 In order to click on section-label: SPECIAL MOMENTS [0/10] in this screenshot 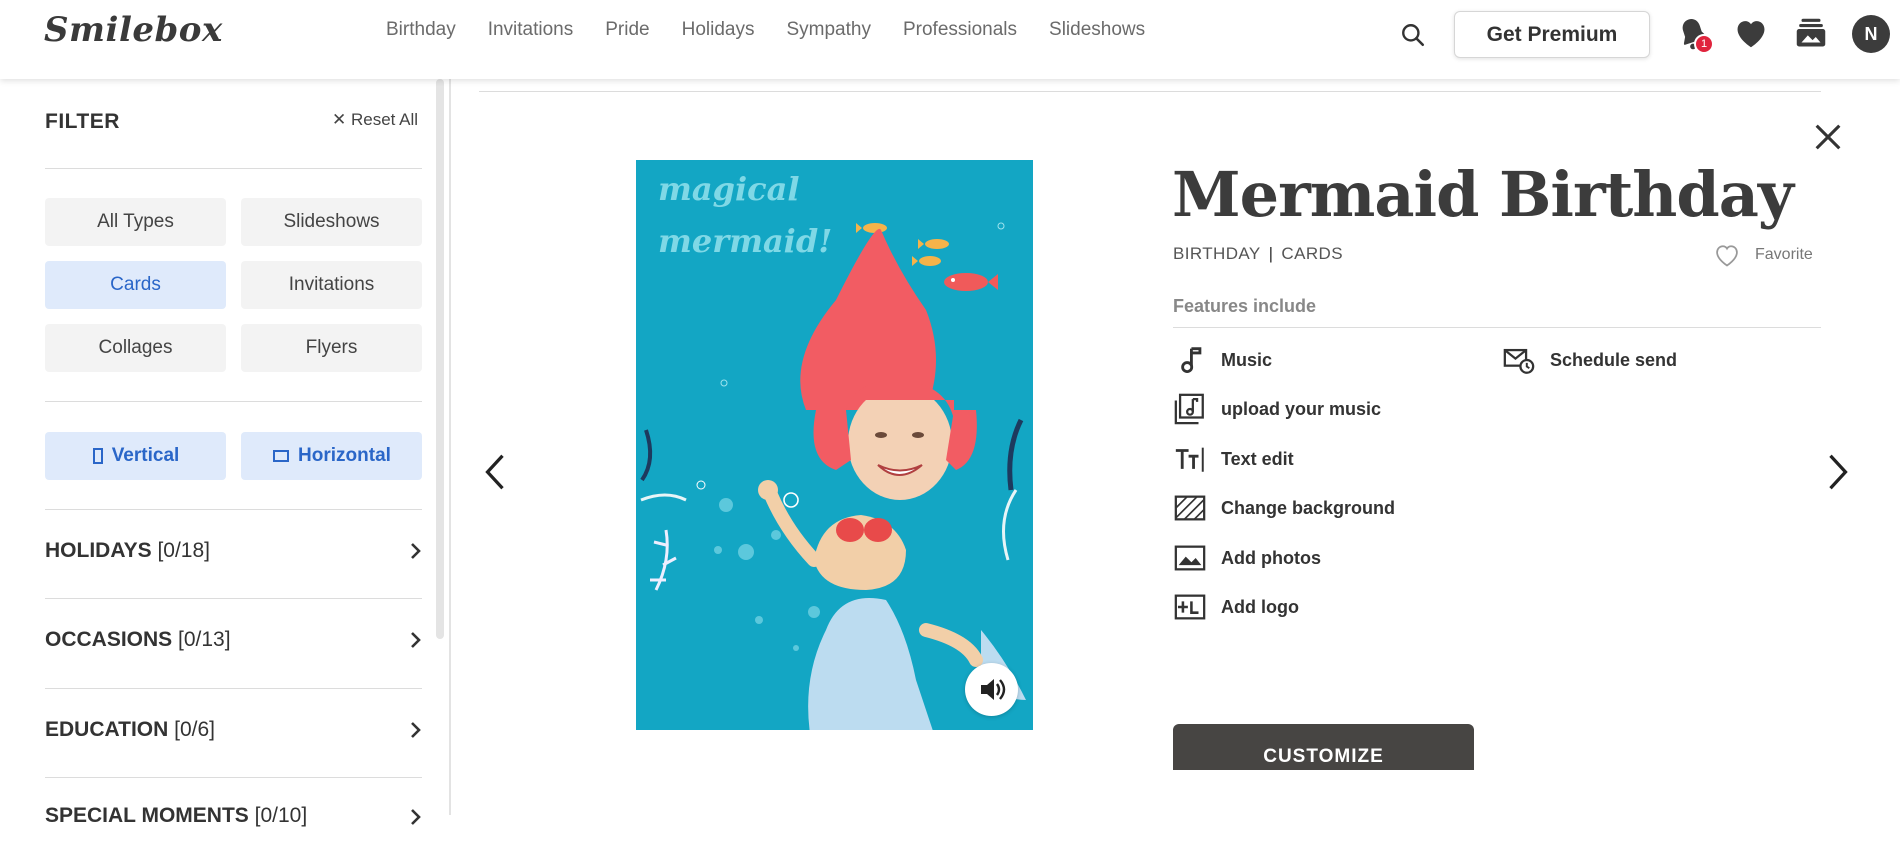, I will do `click(176, 816)`.